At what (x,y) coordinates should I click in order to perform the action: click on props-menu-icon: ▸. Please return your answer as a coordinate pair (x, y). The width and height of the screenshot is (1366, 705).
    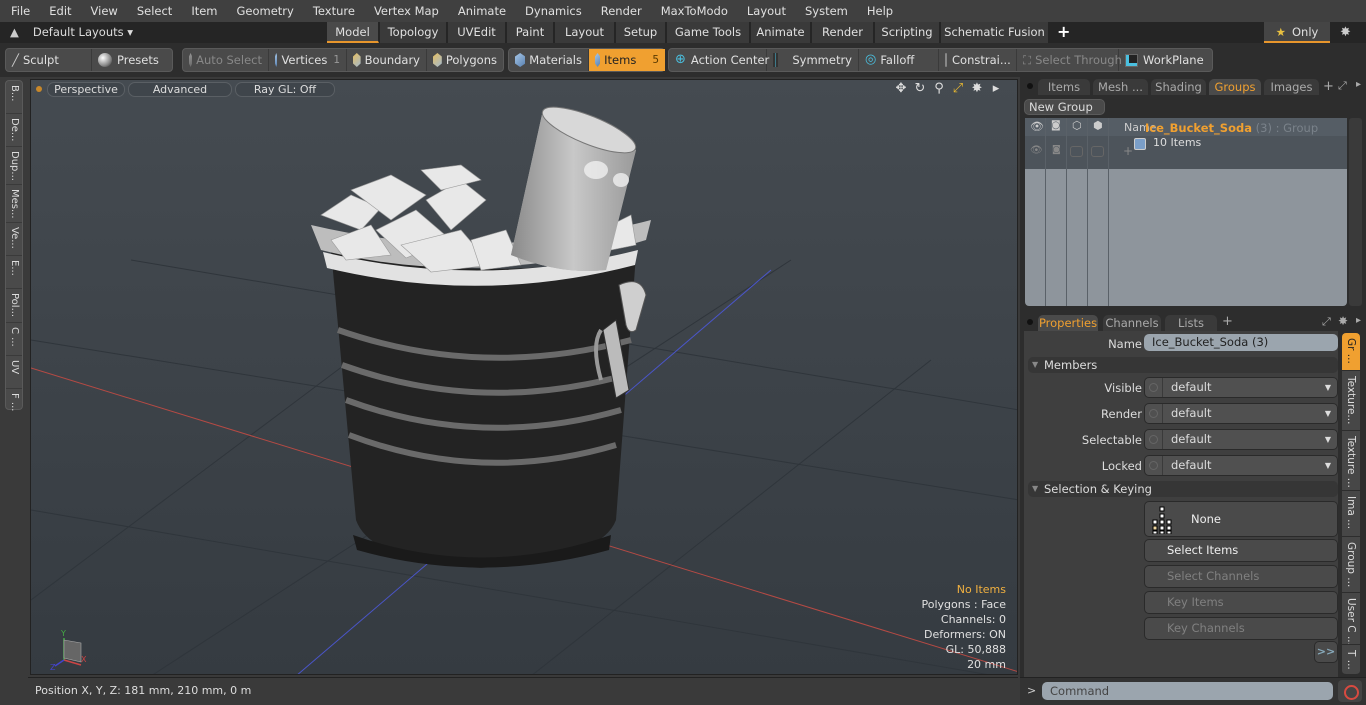
    Looking at the image, I should click on (1358, 320).